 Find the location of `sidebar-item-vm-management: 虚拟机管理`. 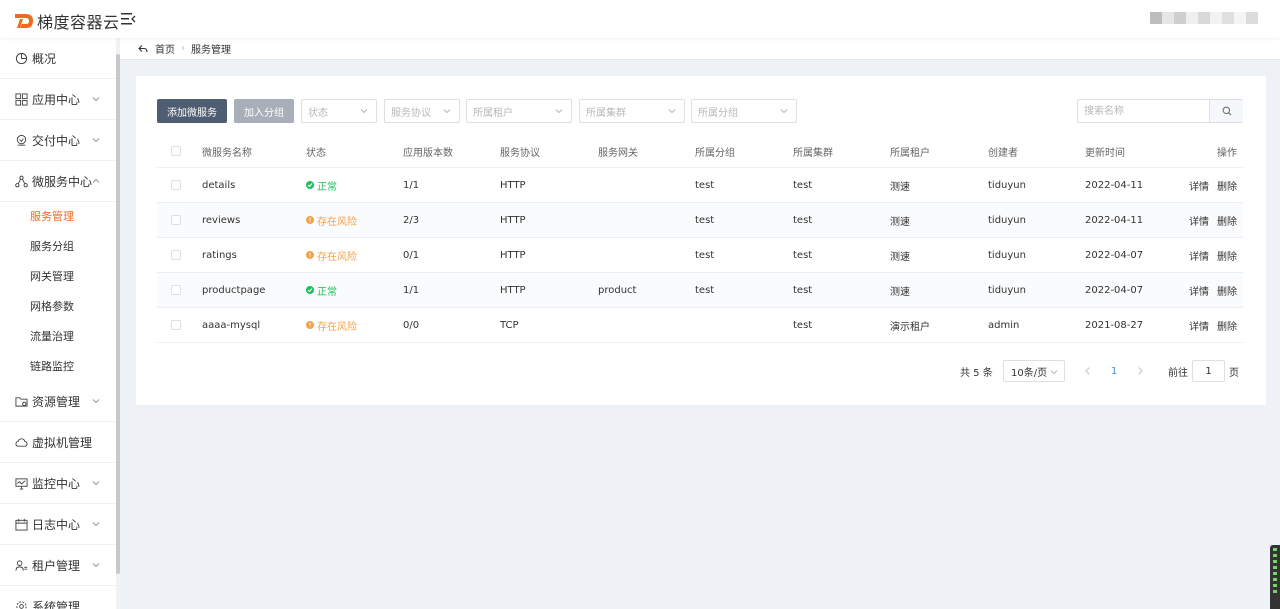

sidebar-item-vm-management: 虚拟机管理 is located at coordinates (58, 442).